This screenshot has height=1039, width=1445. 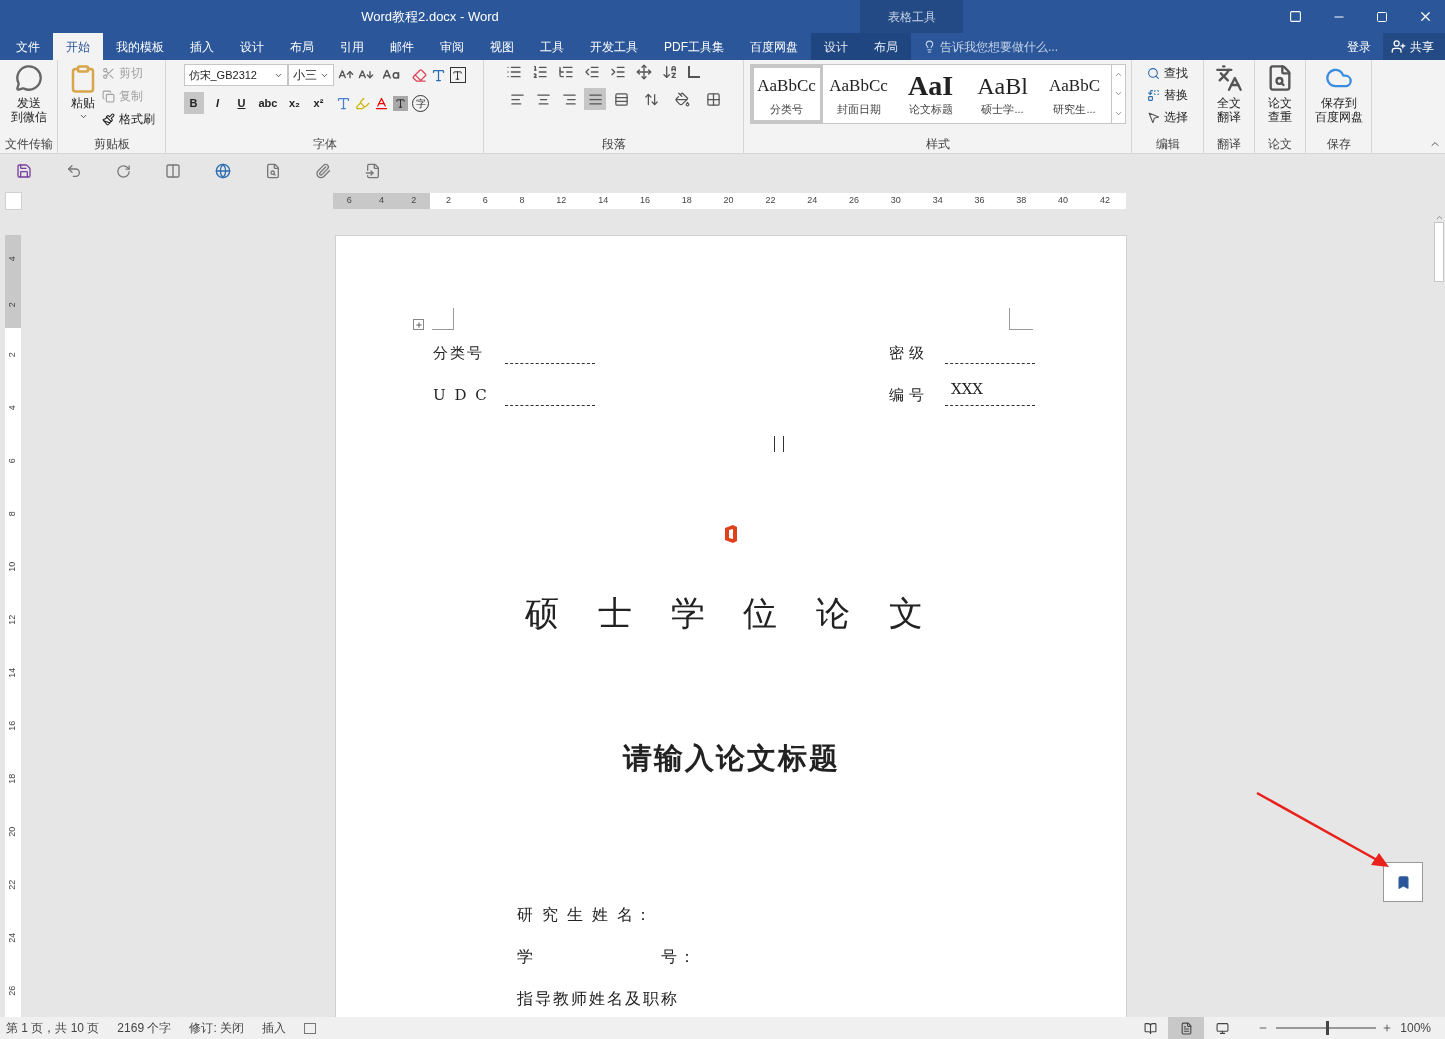 What do you see at coordinates (83, 96) in the screenshot?
I see `paste-button: 粘贴` at bounding box center [83, 96].